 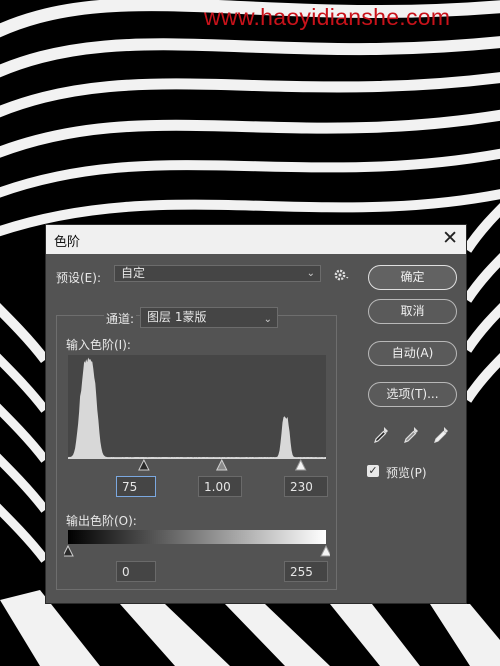 I want to click on gear-icon, so click(x=342, y=275).